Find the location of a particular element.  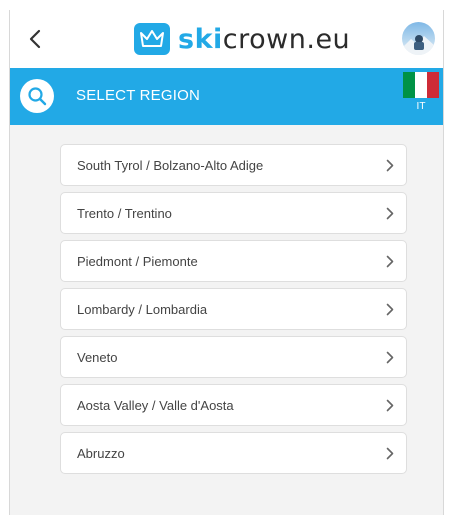

logo-prefix: ski is located at coordinates (200, 39).